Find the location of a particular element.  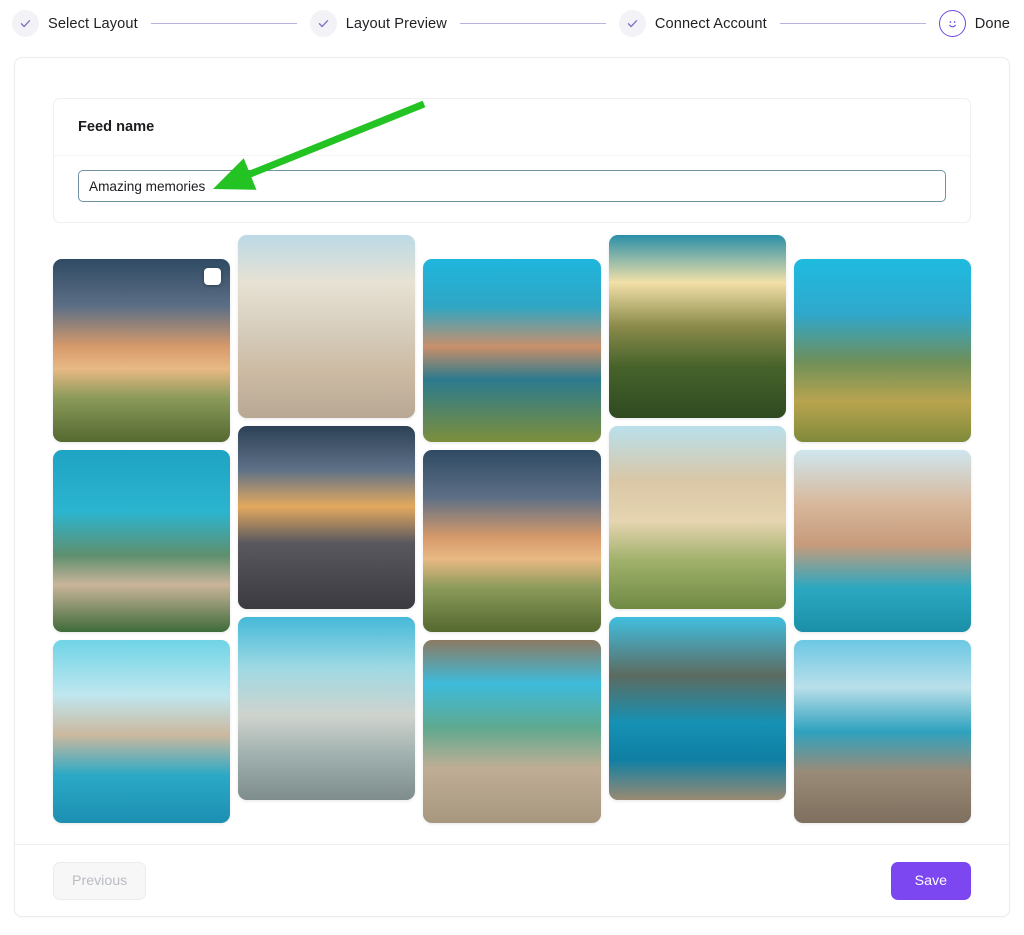

previous-button: Previous is located at coordinates (100, 880).